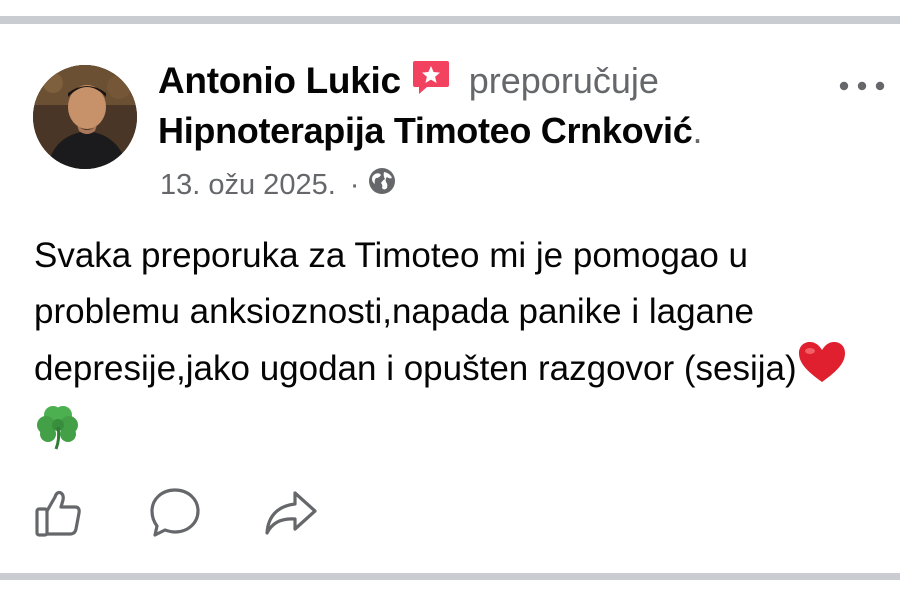 This screenshot has width=900, height=601. Describe the element at coordinates (697, 130) in the screenshot. I see `page-name-suffix: .` at that location.